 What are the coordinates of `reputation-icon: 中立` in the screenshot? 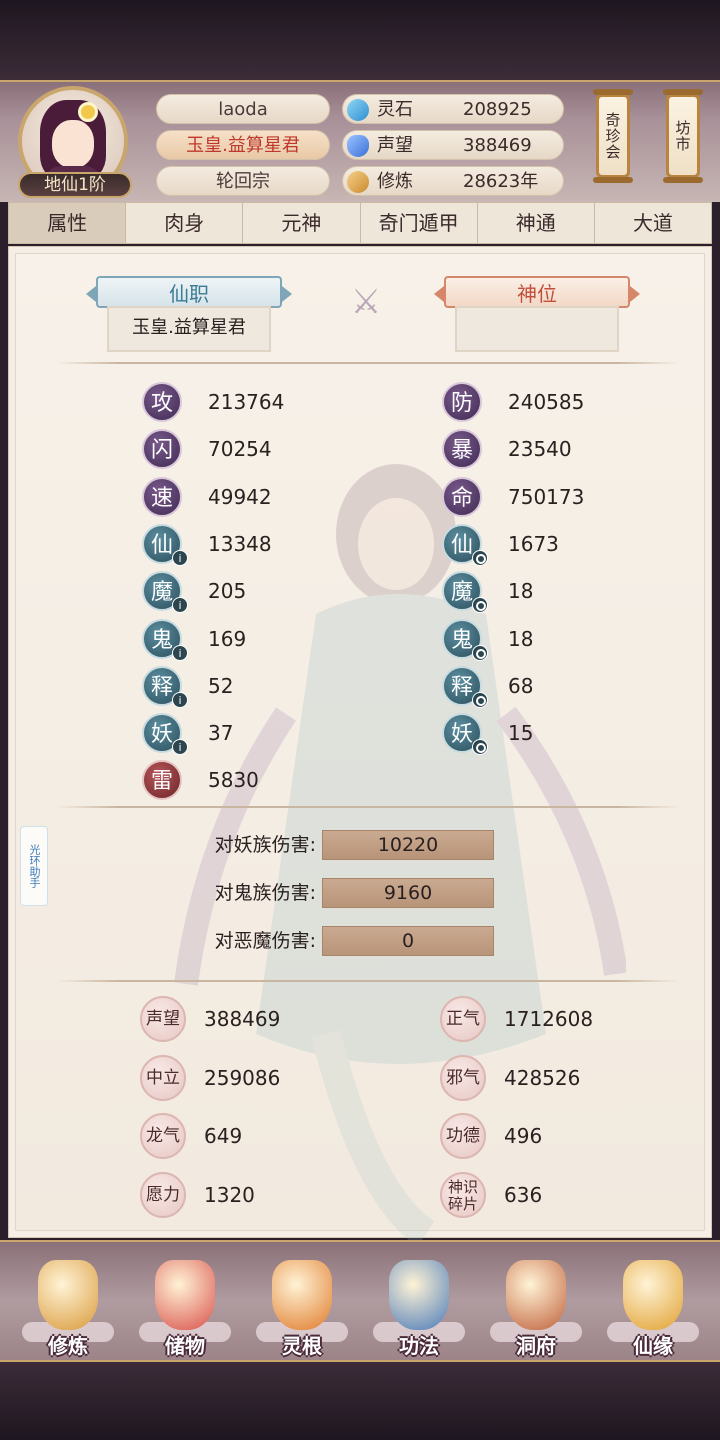 It's located at (163, 1077).